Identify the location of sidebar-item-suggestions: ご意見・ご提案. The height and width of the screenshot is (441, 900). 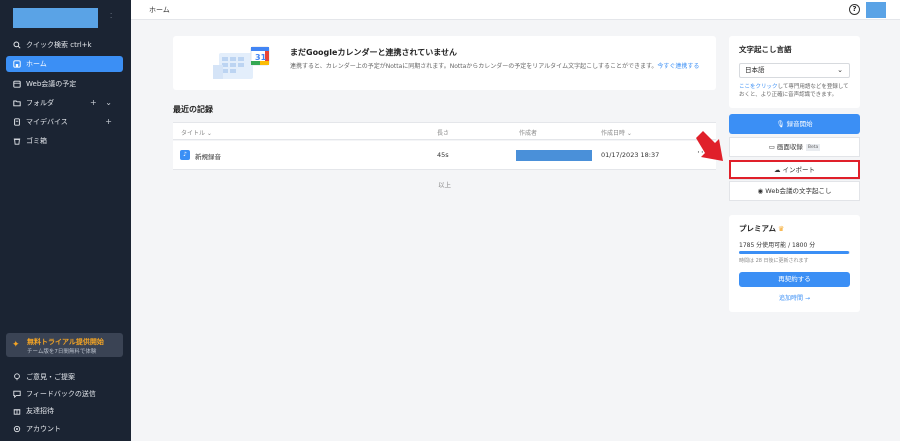
(64, 377).